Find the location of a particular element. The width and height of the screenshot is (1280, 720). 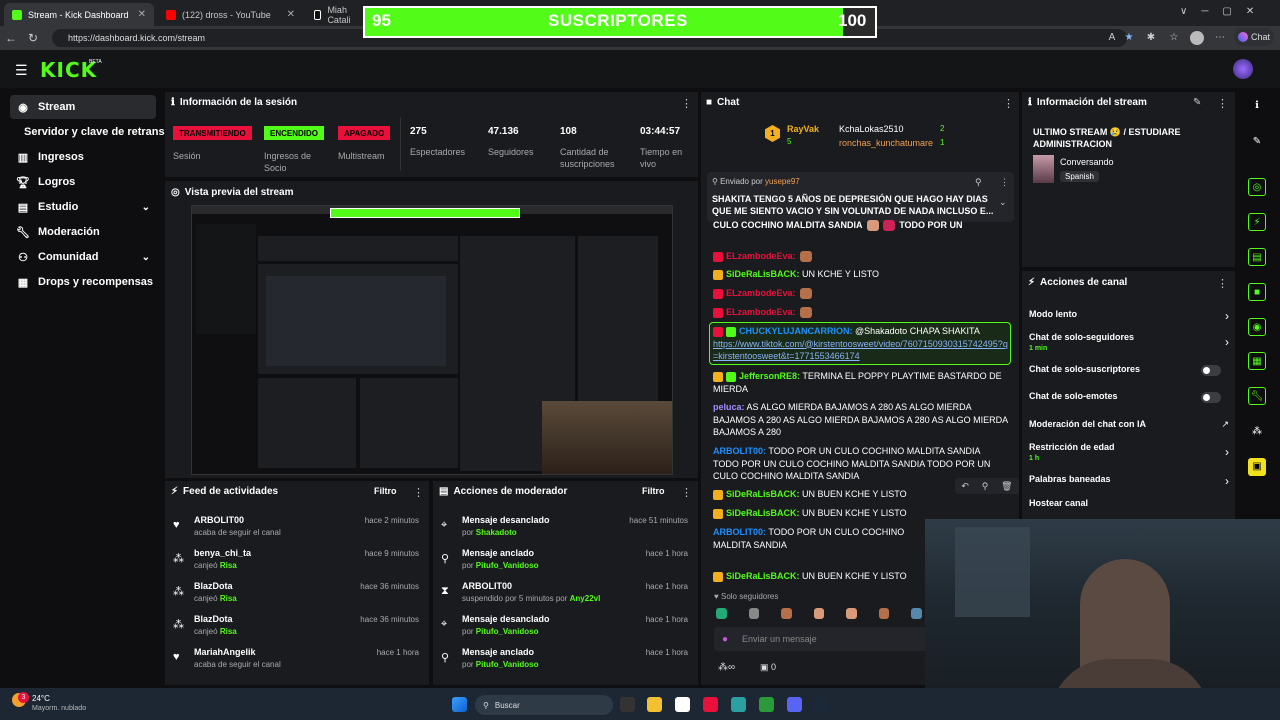

taskbar-search: ⚲ Buscar is located at coordinates (544, 705).